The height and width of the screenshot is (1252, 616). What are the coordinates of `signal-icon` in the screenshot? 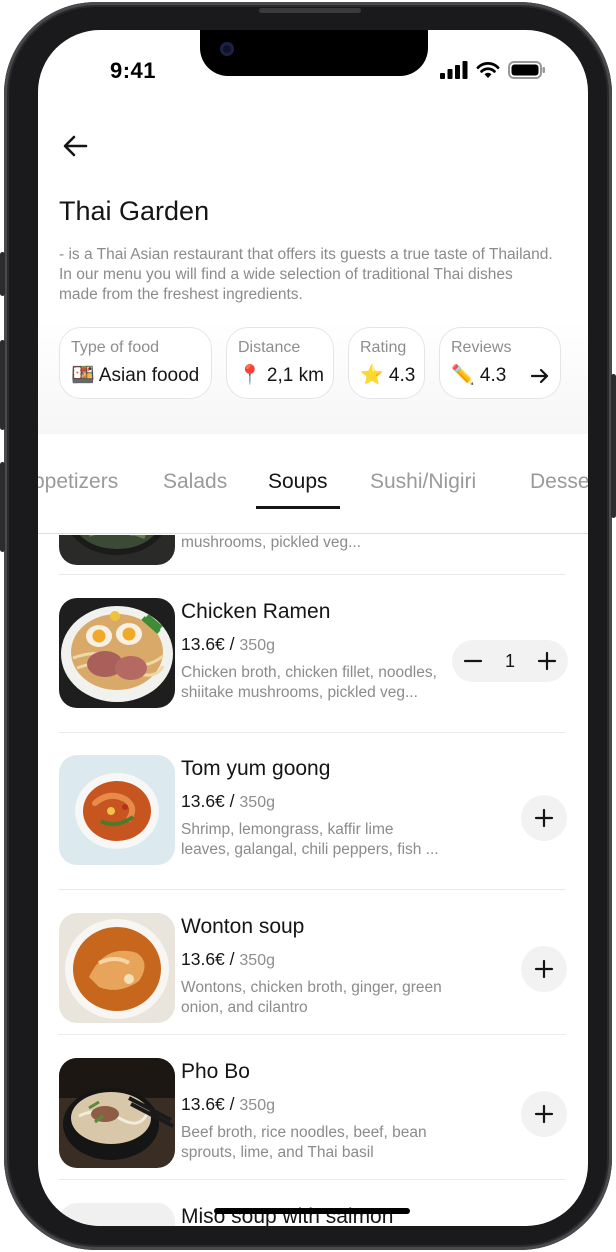 It's located at (454, 70).